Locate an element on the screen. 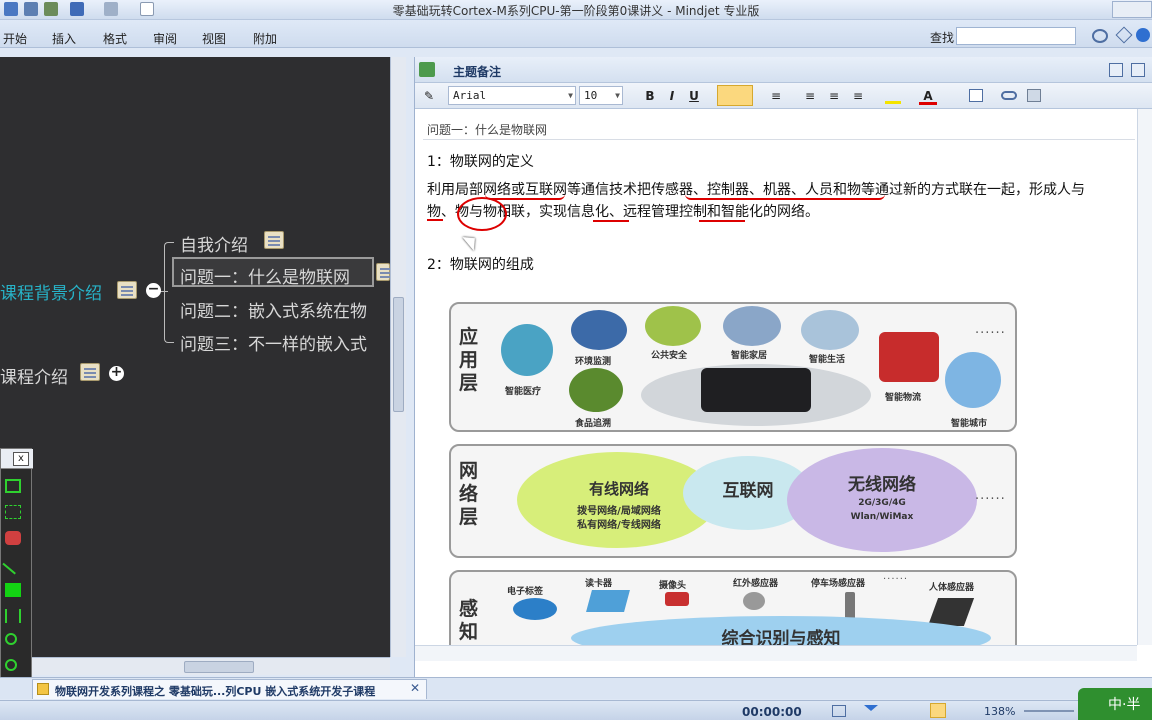 The width and height of the screenshot is (1152, 720). heading-definition: 1：物联网的定义 is located at coordinates (480, 162).